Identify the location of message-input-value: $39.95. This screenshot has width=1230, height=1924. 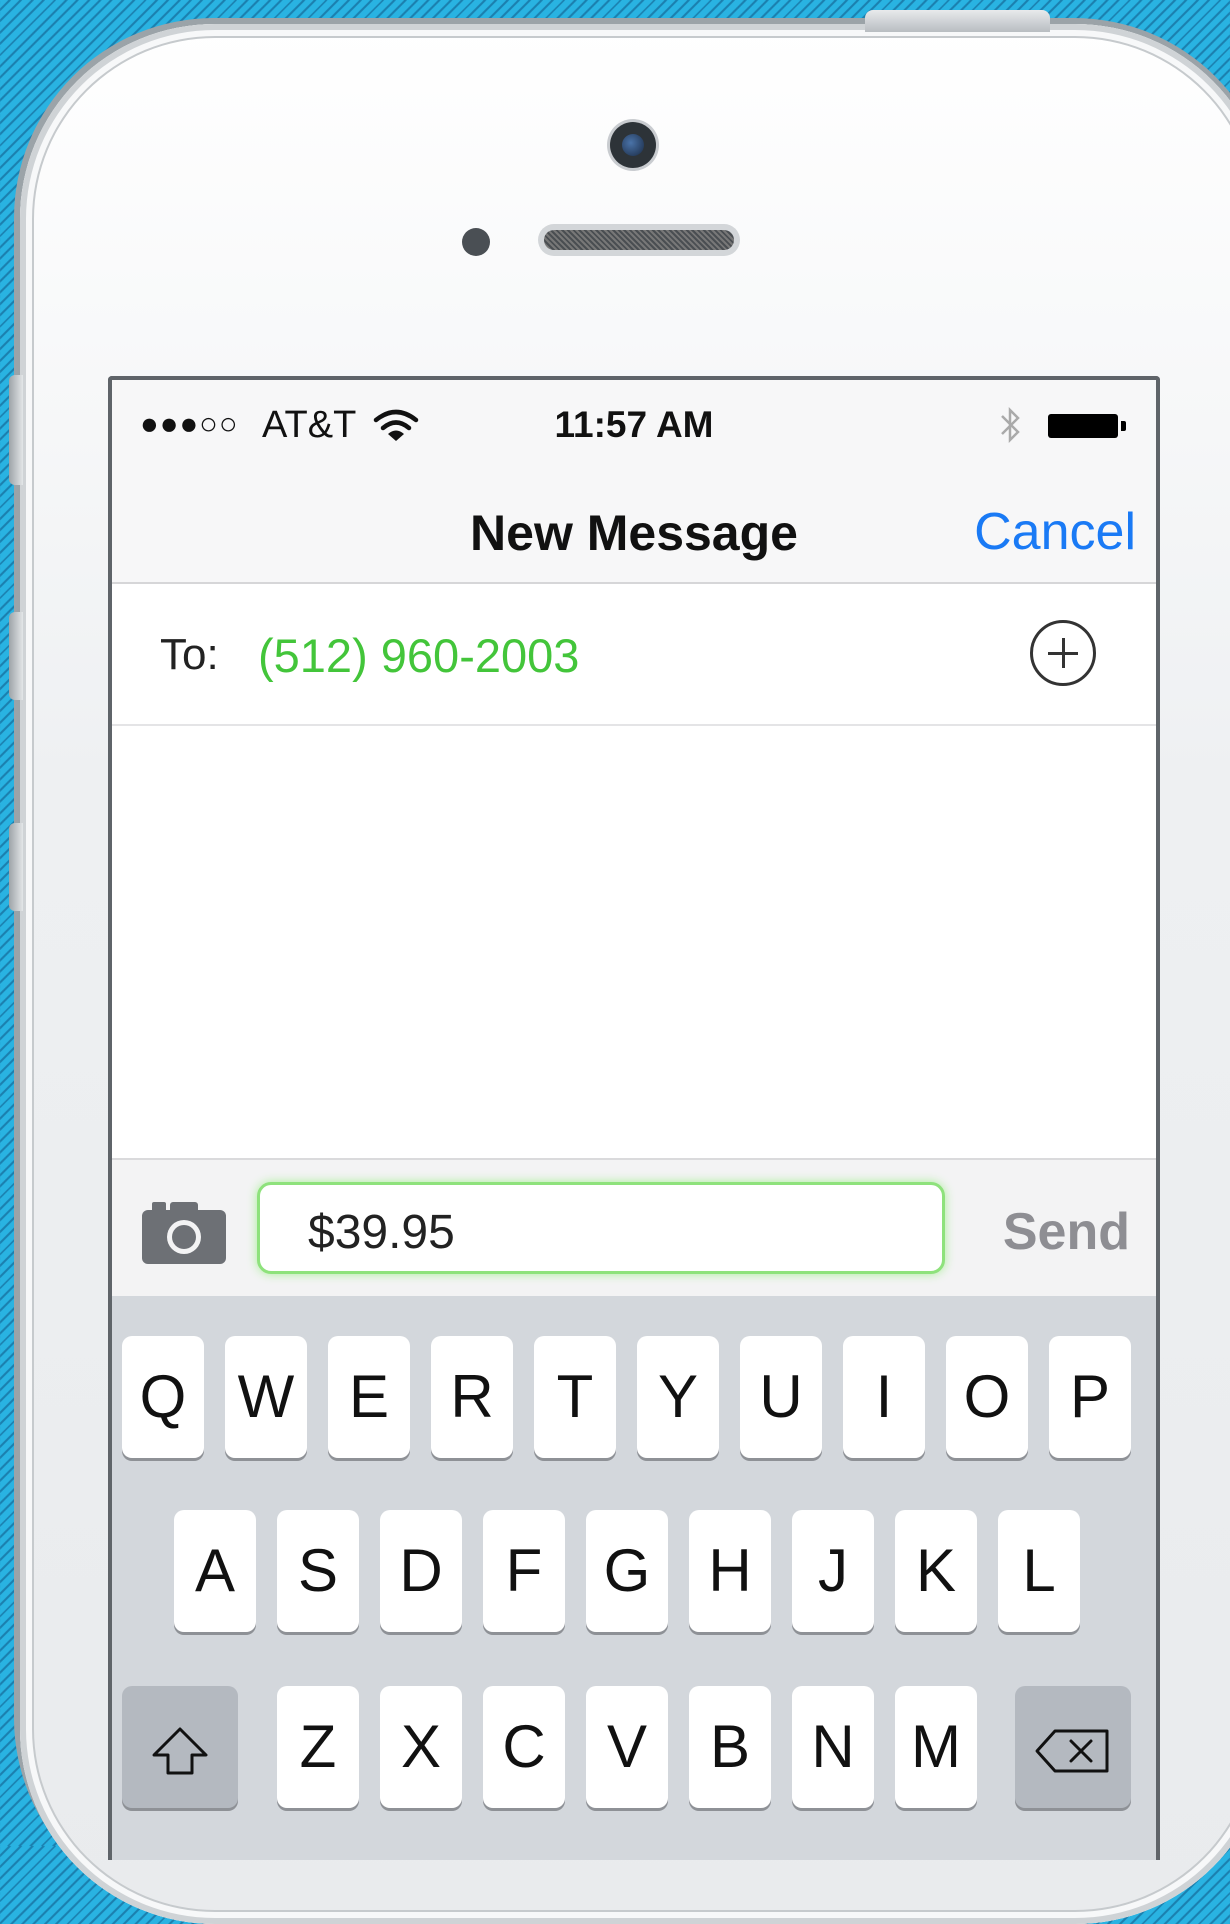
(381, 1232).